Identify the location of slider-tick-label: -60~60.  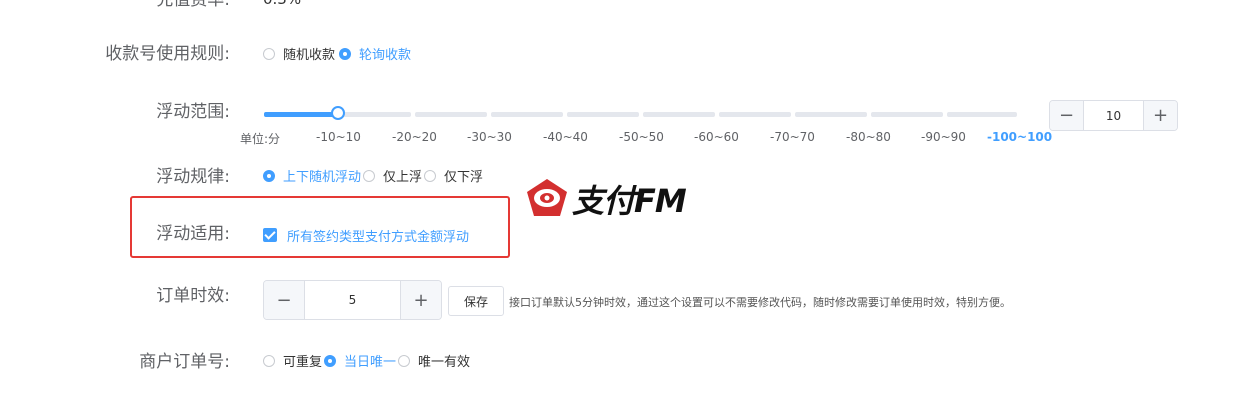
(716, 137).